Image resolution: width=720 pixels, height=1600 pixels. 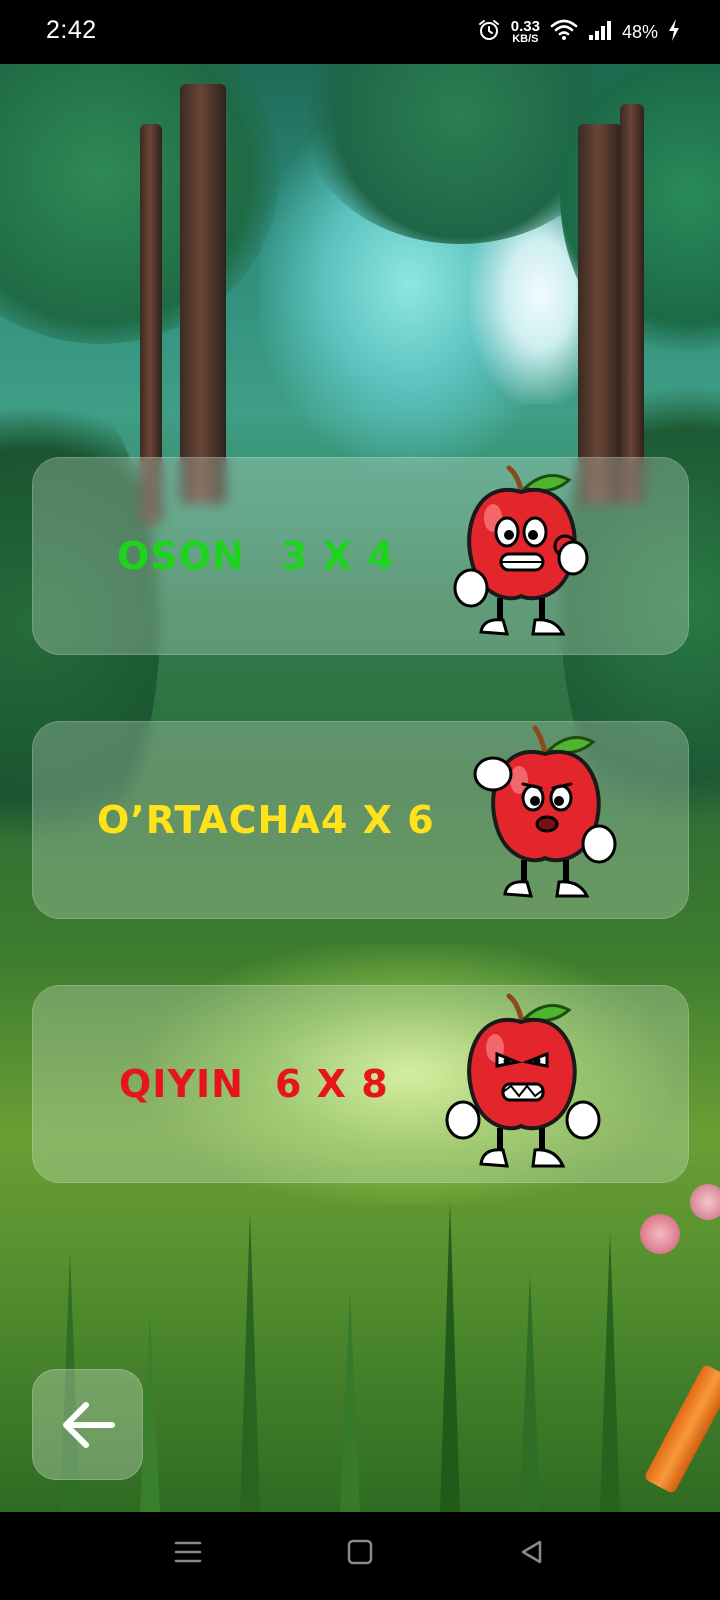 What do you see at coordinates (600, 32) in the screenshot?
I see `signal-icon` at bounding box center [600, 32].